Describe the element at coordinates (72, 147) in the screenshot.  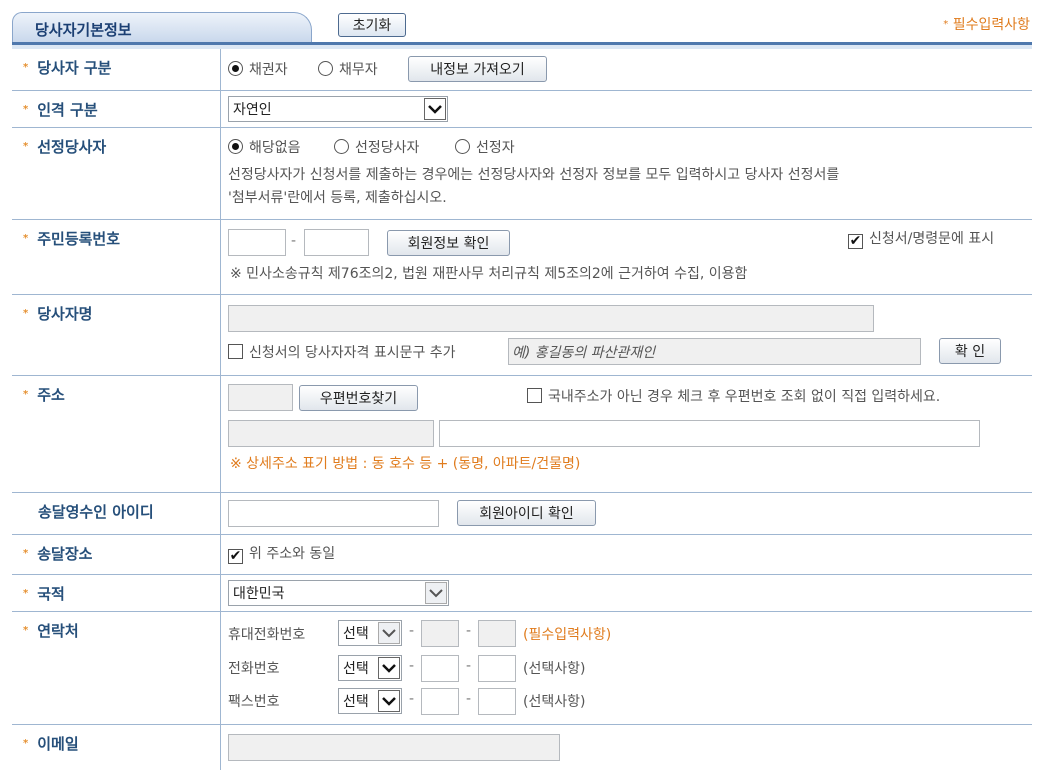
I see `designated-label-text: 선정당사자` at that location.